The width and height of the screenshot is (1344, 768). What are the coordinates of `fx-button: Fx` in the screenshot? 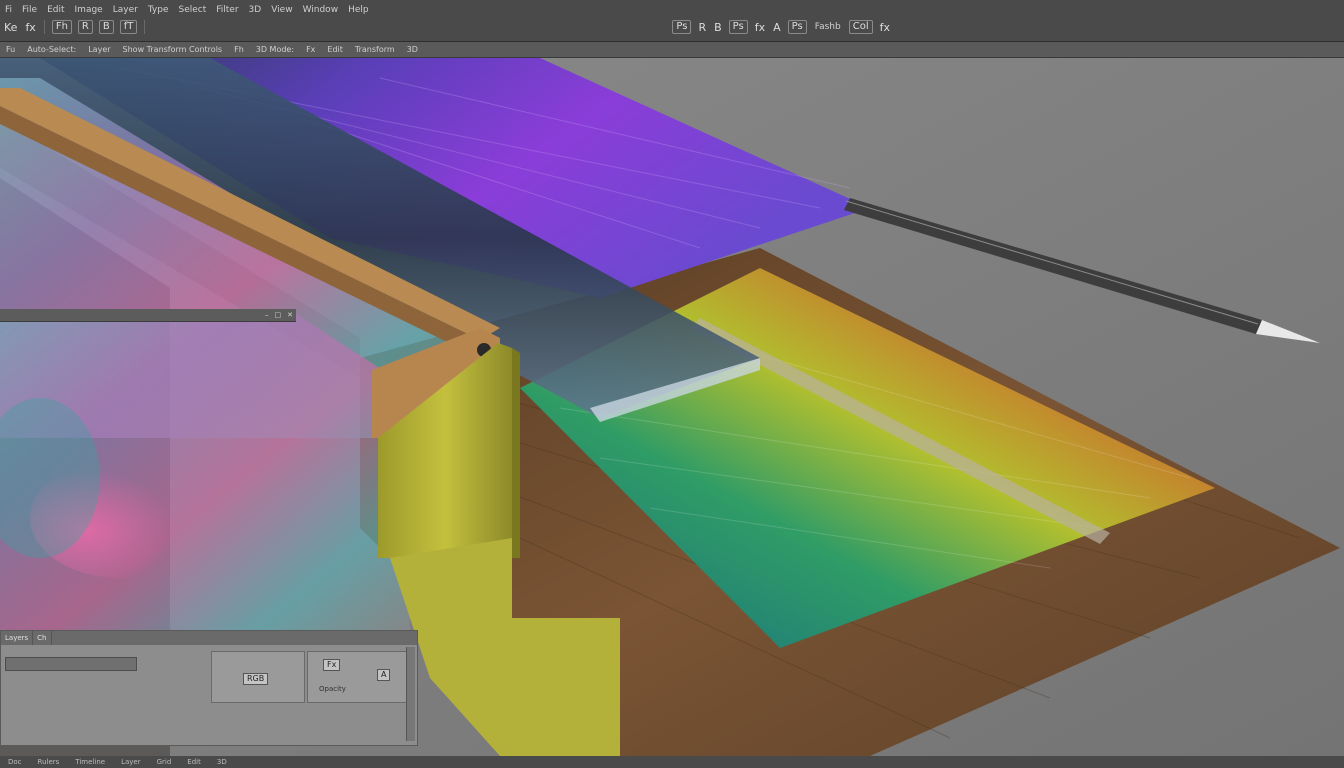 It's located at (332, 665).